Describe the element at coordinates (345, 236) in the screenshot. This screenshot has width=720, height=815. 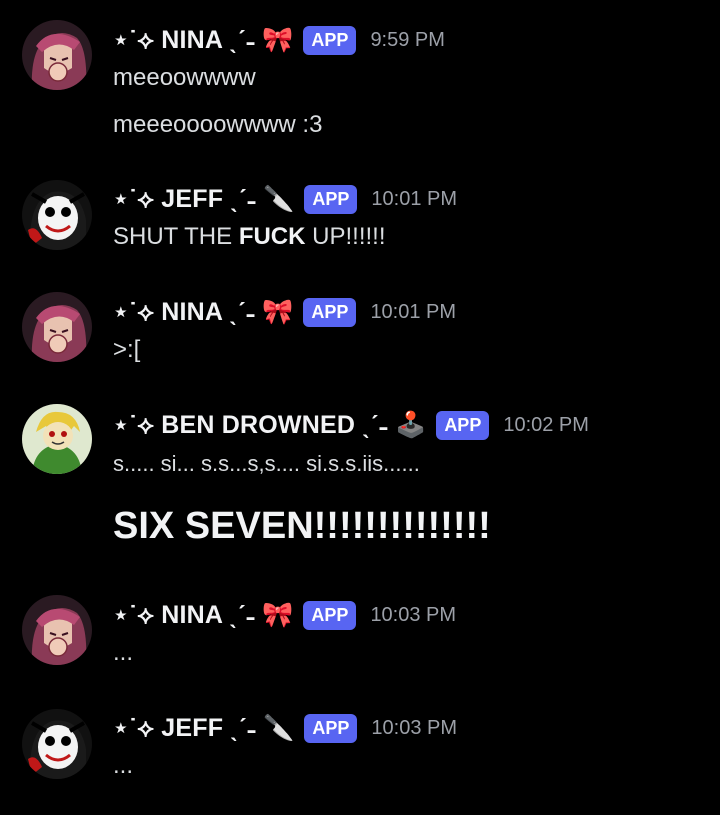
I see `message-text-part: UP!!!!!!` at that location.